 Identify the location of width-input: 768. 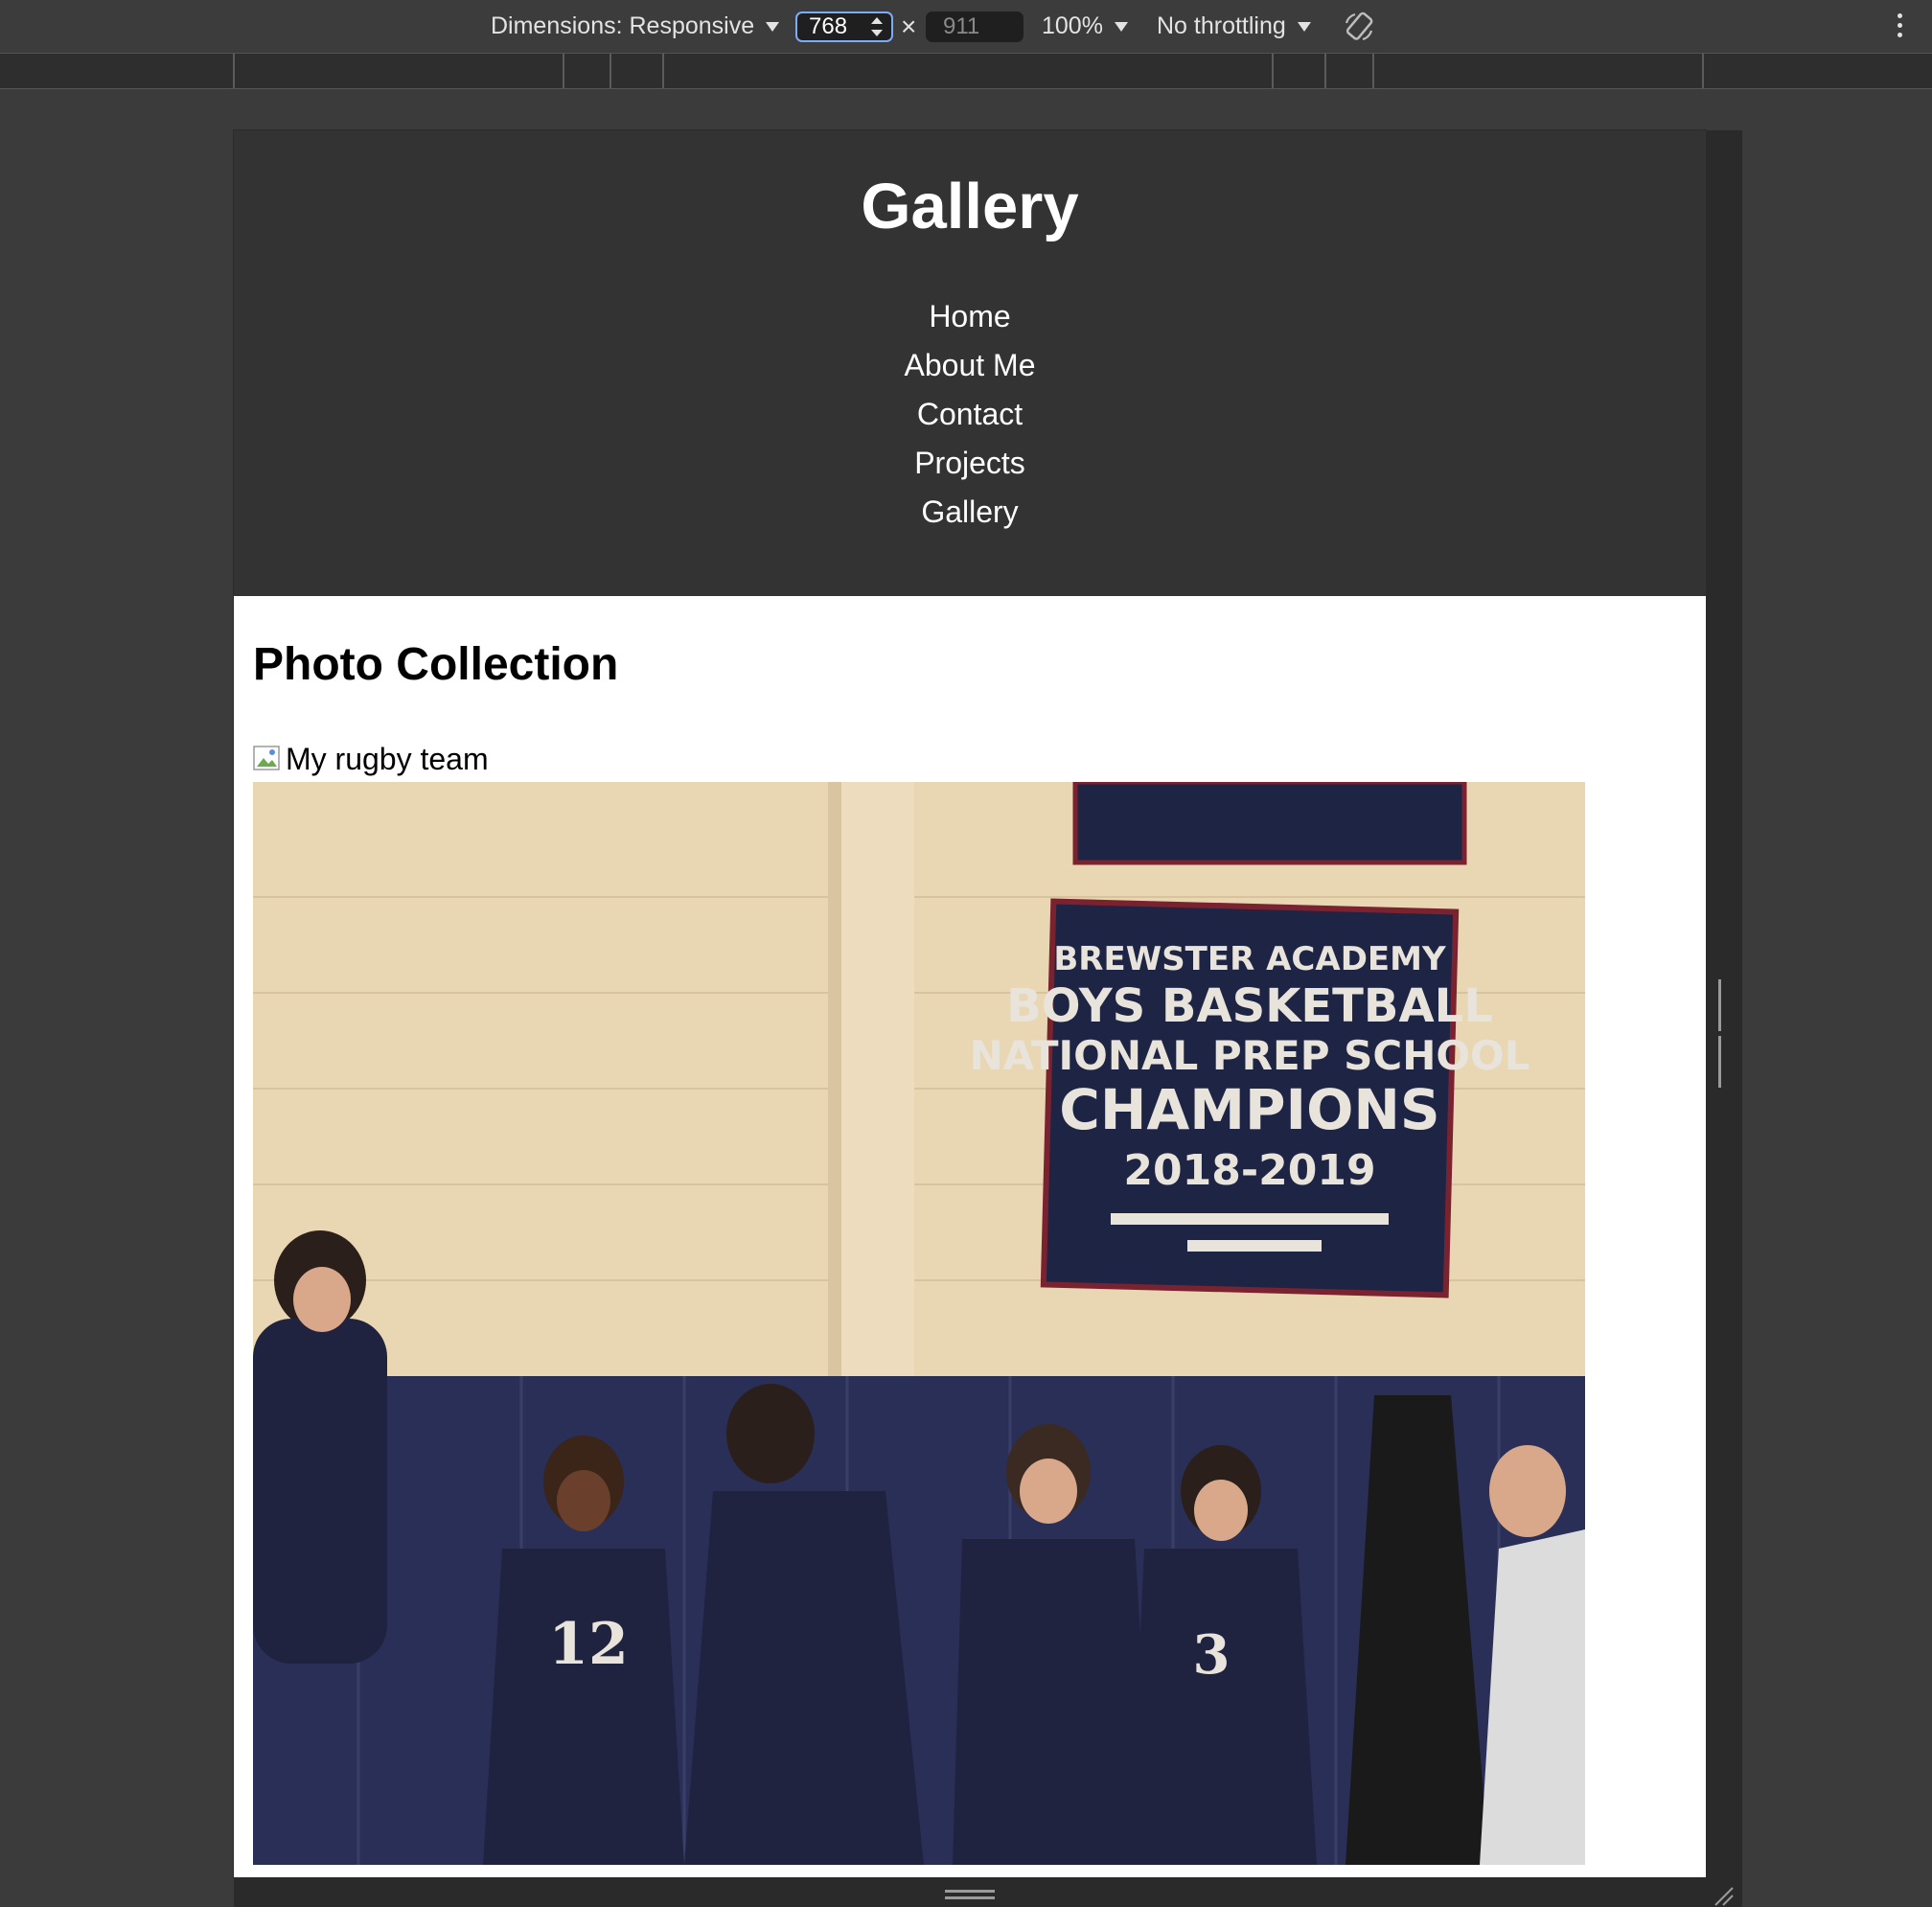
(844, 26).